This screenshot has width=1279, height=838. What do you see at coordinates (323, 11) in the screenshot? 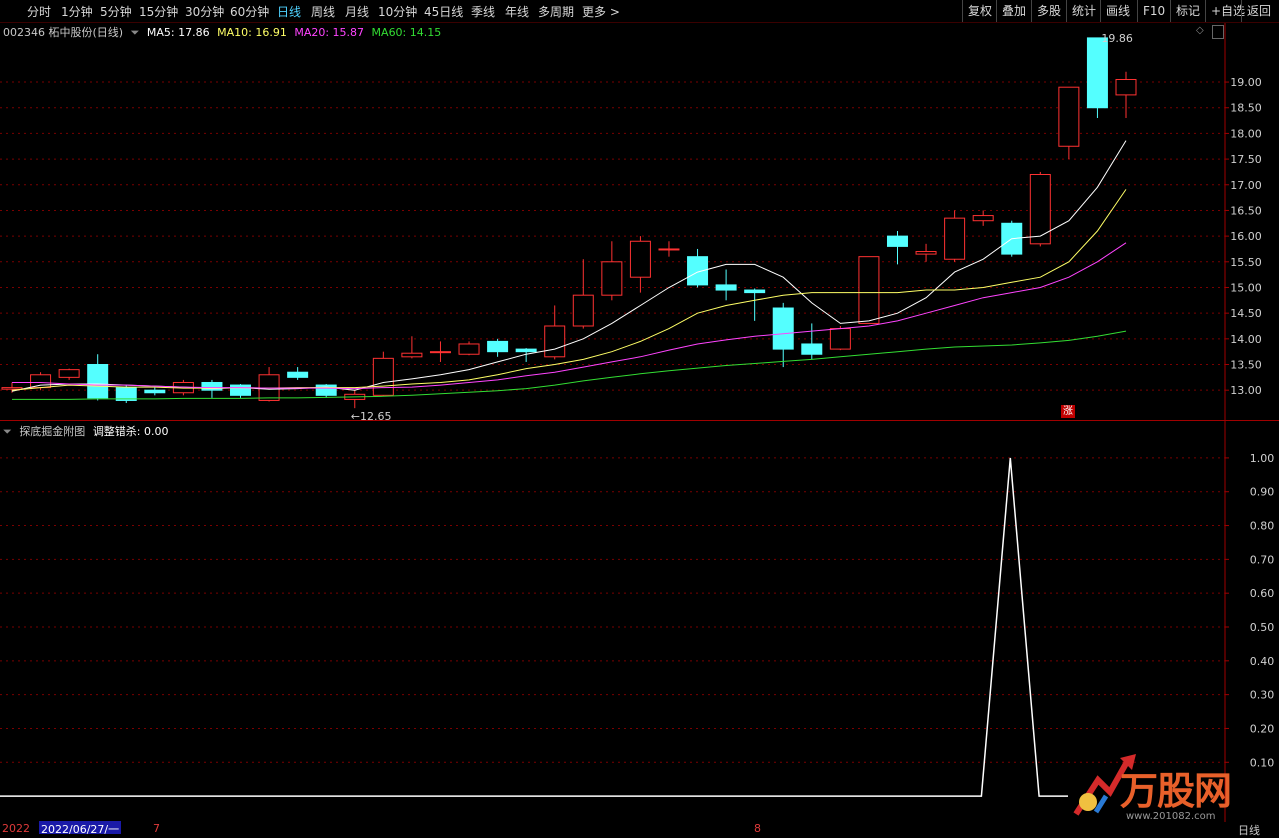
I see `tab-7: 周线` at bounding box center [323, 11].